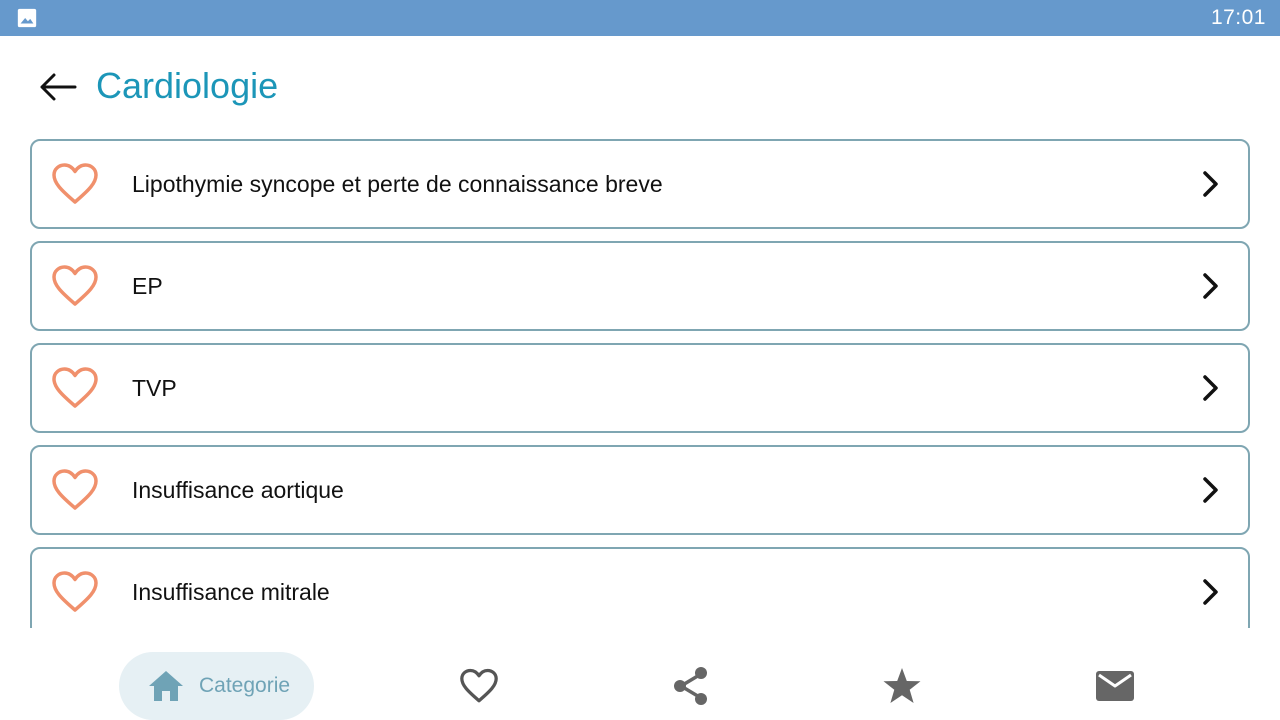 The image size is (1280, 720). What do you see at coordinates (187, 85) in the screenshot?
I see `page-title: Cardiologie` at bounding box center [187, 85].